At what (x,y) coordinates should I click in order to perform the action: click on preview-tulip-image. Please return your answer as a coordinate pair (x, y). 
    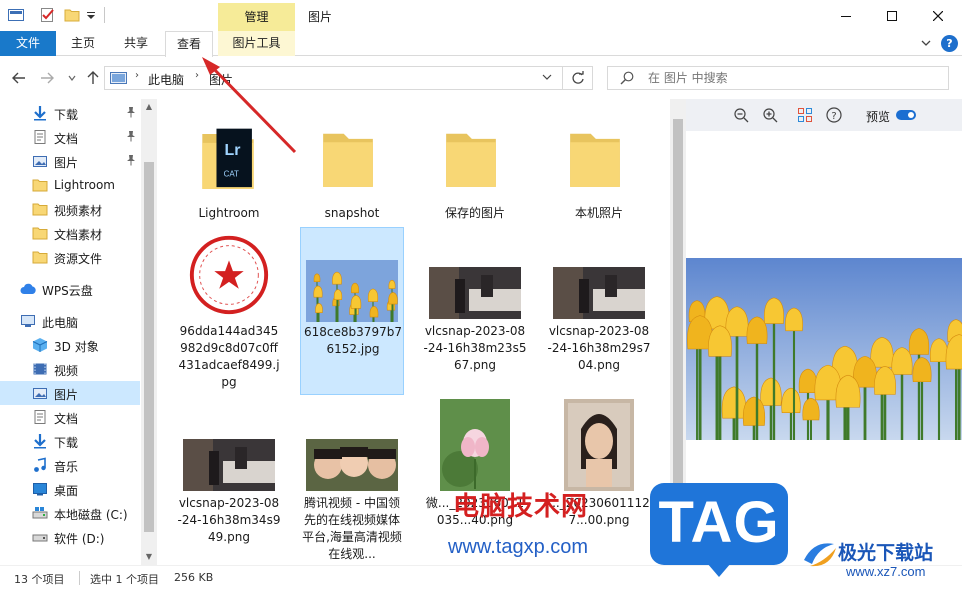
    Looking at the image, I should click on (824, 349).